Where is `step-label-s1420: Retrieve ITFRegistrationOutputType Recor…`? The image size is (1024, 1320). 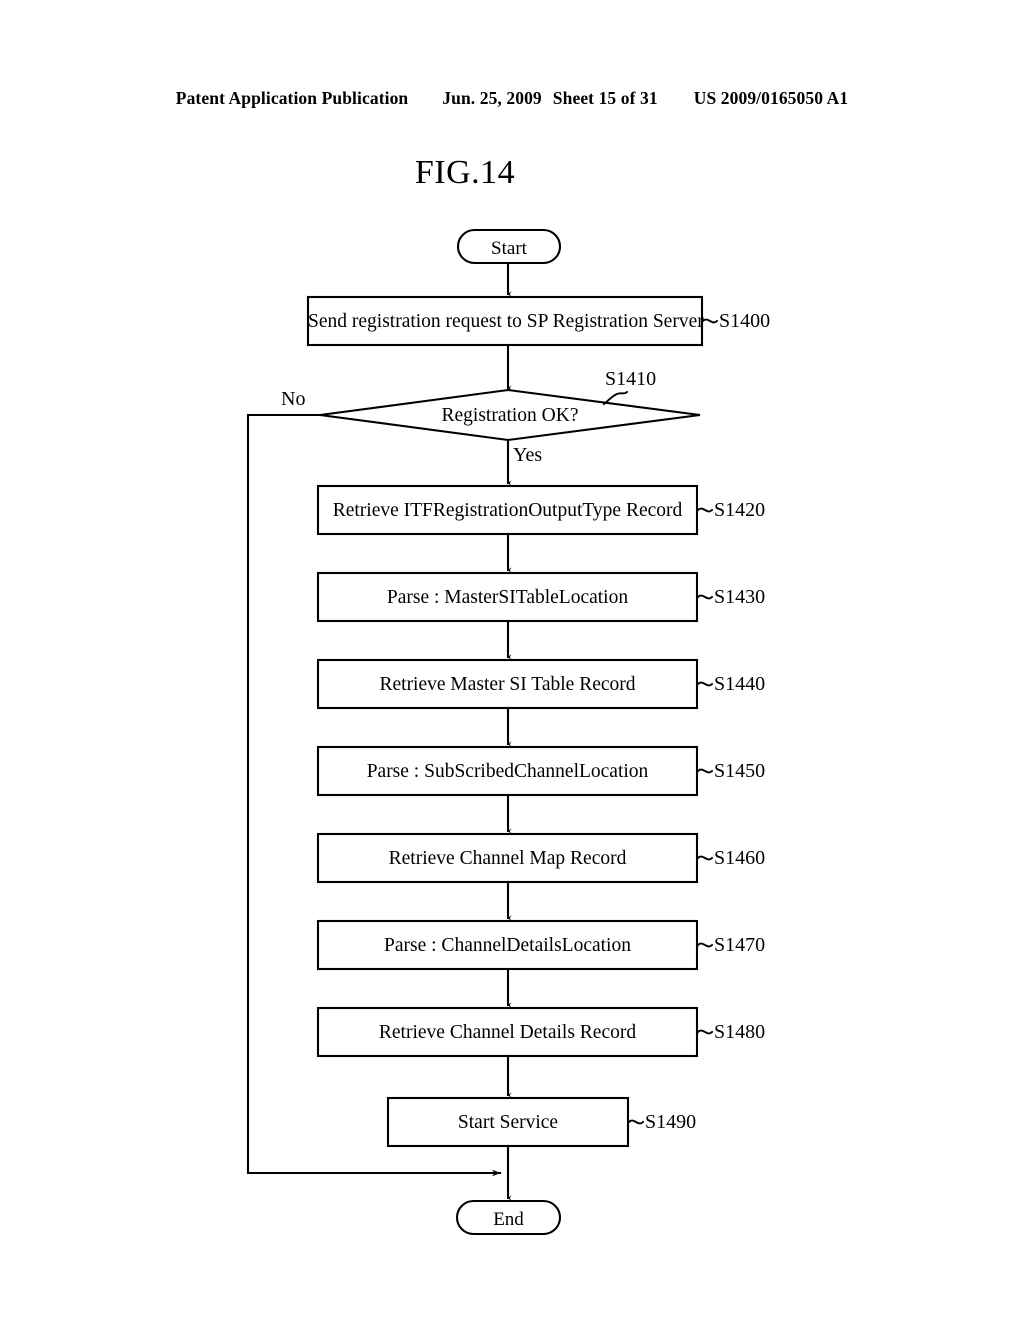 step-label-s1420: Retrieve ITFRegistrationOutputType Recor… is located at coordinates (507, 510).